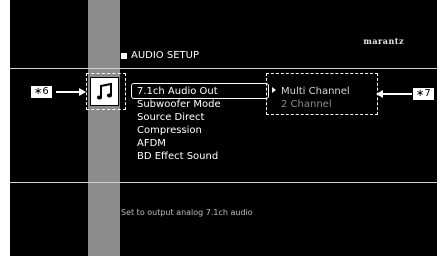 The width and height of the screenshot is (448, 256). What do you see at coordinates (179, 117) in the screenshot?
I see `menu-item-source-direct: Source Direct` at bounding box center [179, 117].